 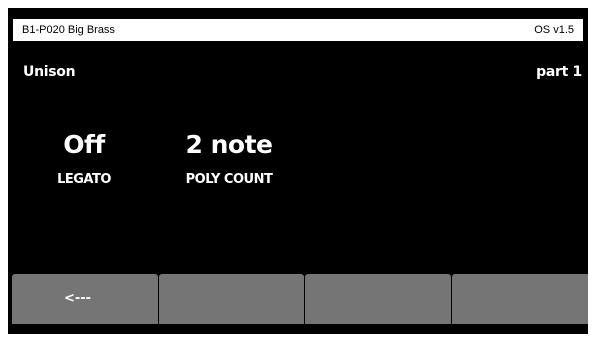 What do you see at coordinates (84, 144) in the screenshot?
I see `param-value: Off` at bounding box center [84, 144].